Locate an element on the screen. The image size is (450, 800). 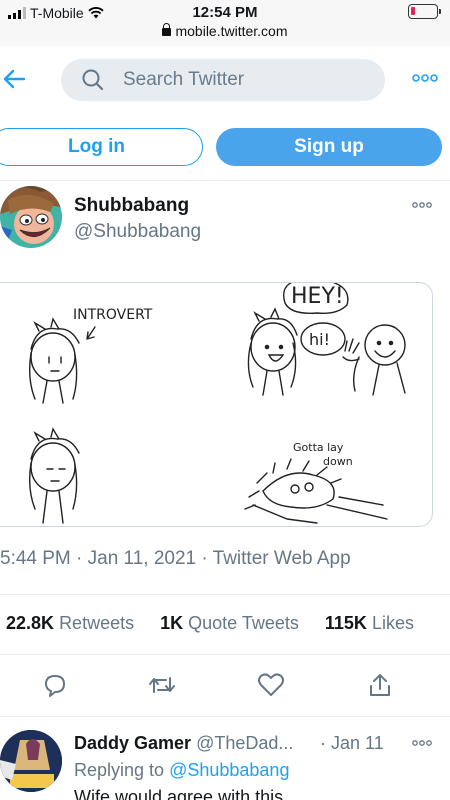
replying-to: Replying to @Shubbabang is located at coordinates (181, 770).